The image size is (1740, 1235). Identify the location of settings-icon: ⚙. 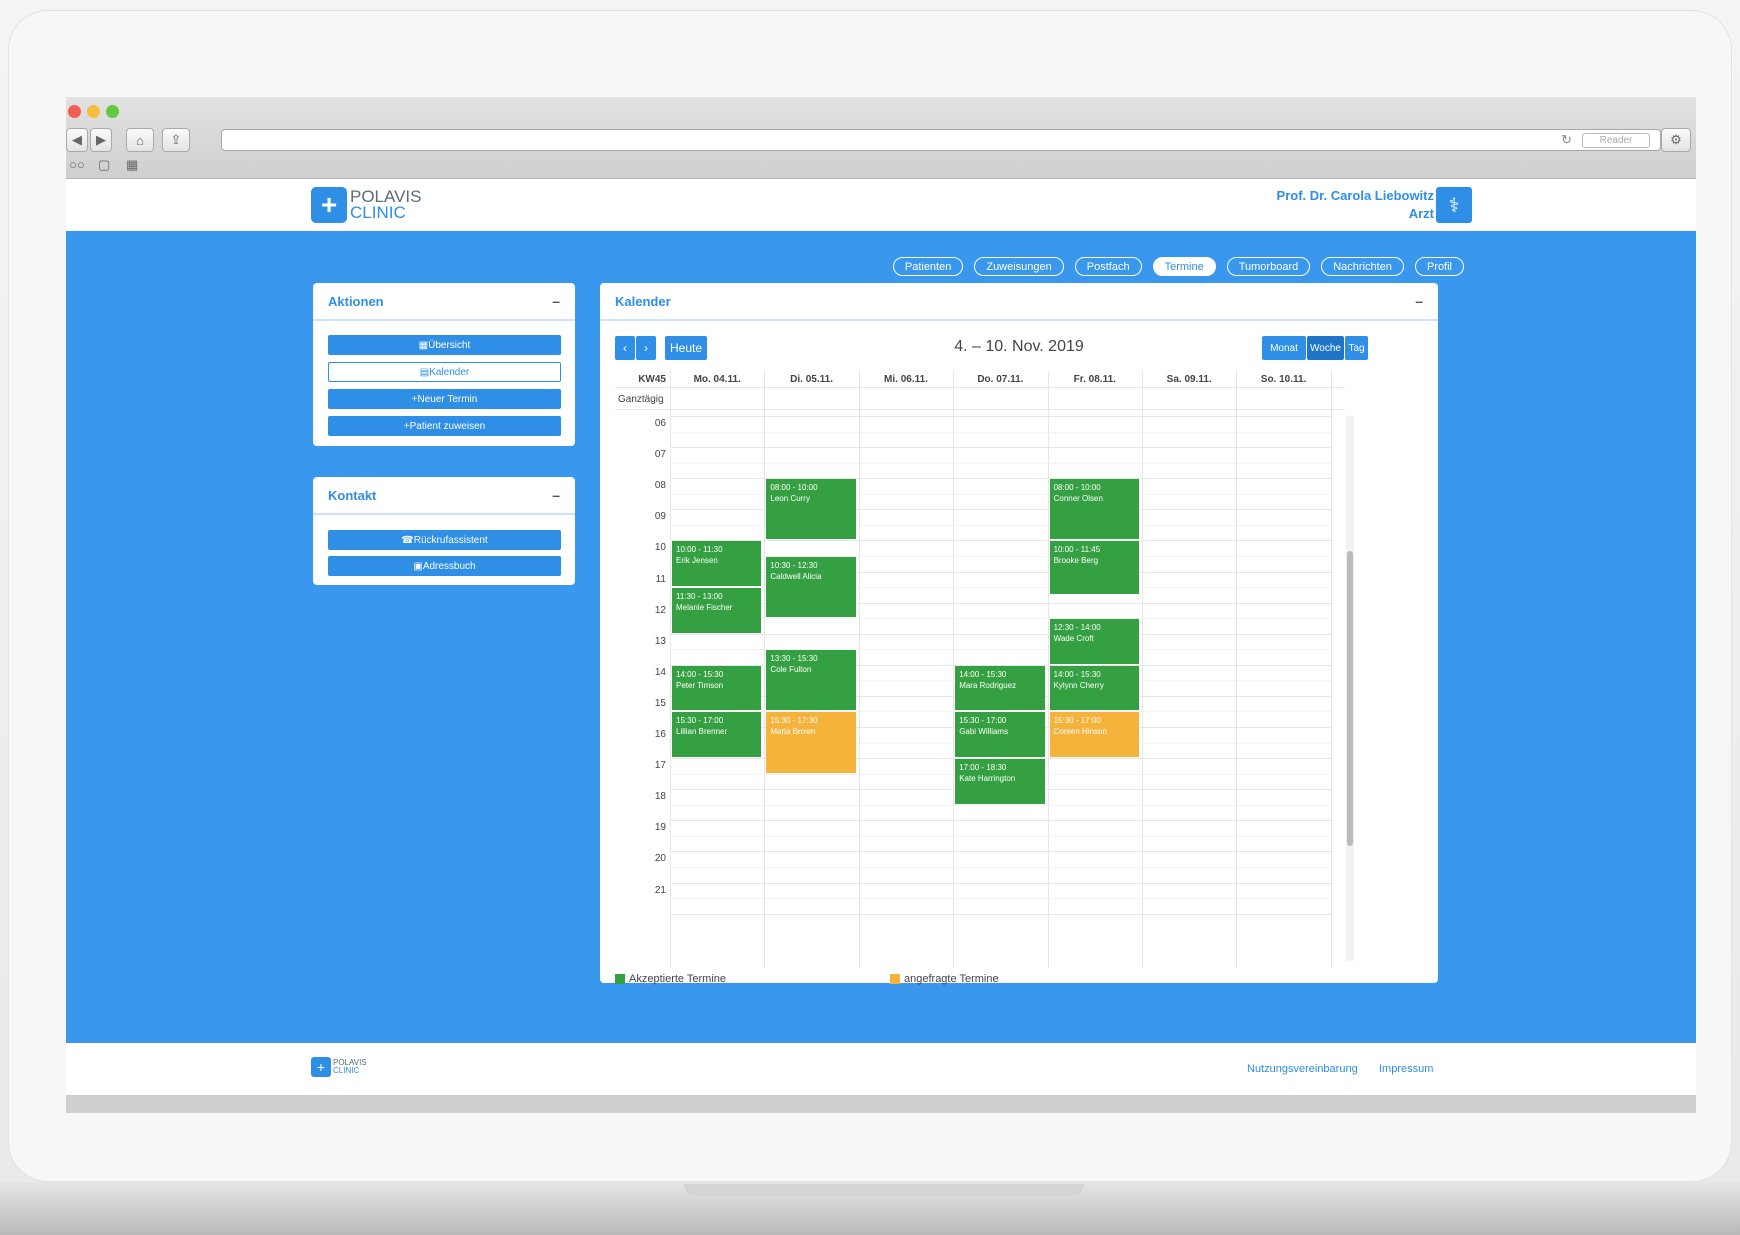
(1676, 140).